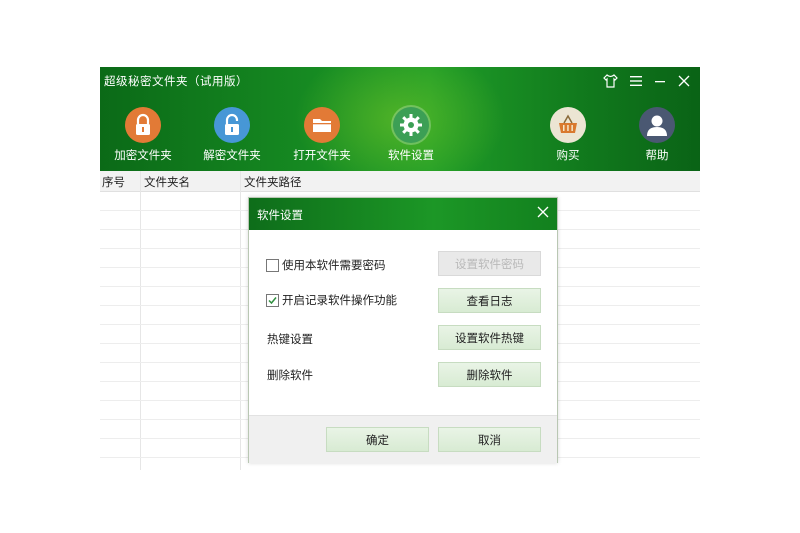  I want to click on folder-icon, so click(322, 125).